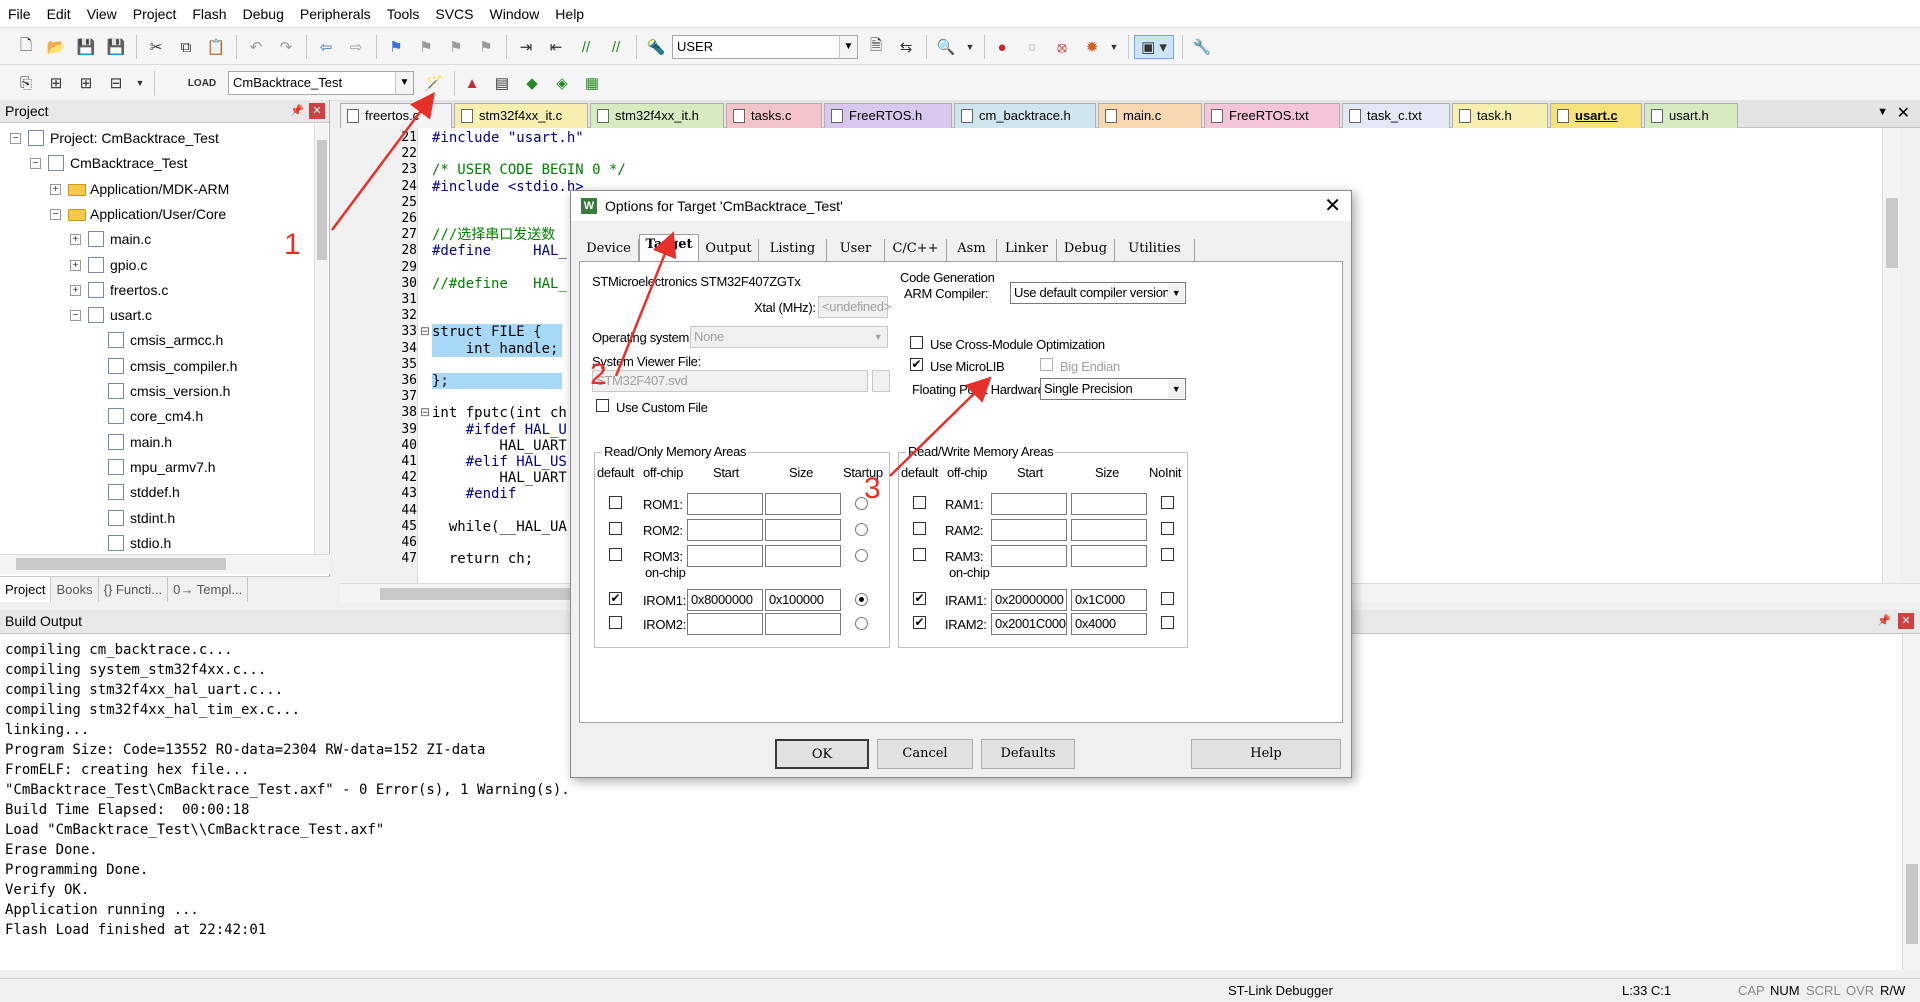 The width and height of the screenshot is (1920, 1002). What do you see at coordinates (454, 14) in the screenshot?
I see `menu-svcs: SVCS` at bounding box center [454, 14].